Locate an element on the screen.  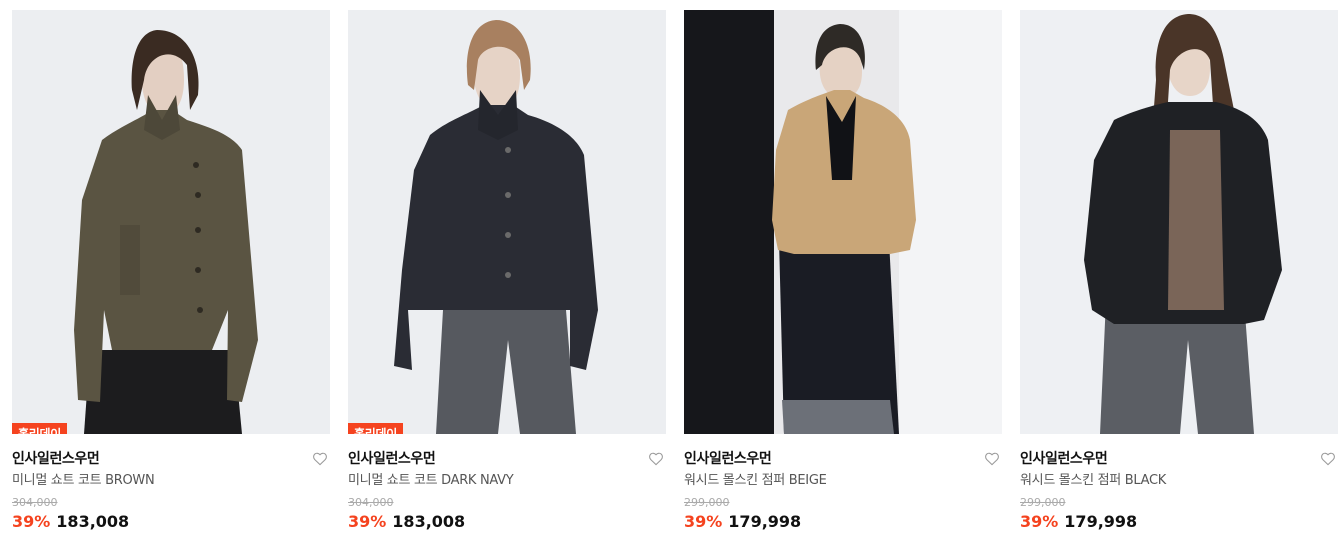
product-name: 워시드 몰스킨 점퍼 BEIGE is located at coordinates (843, 481).